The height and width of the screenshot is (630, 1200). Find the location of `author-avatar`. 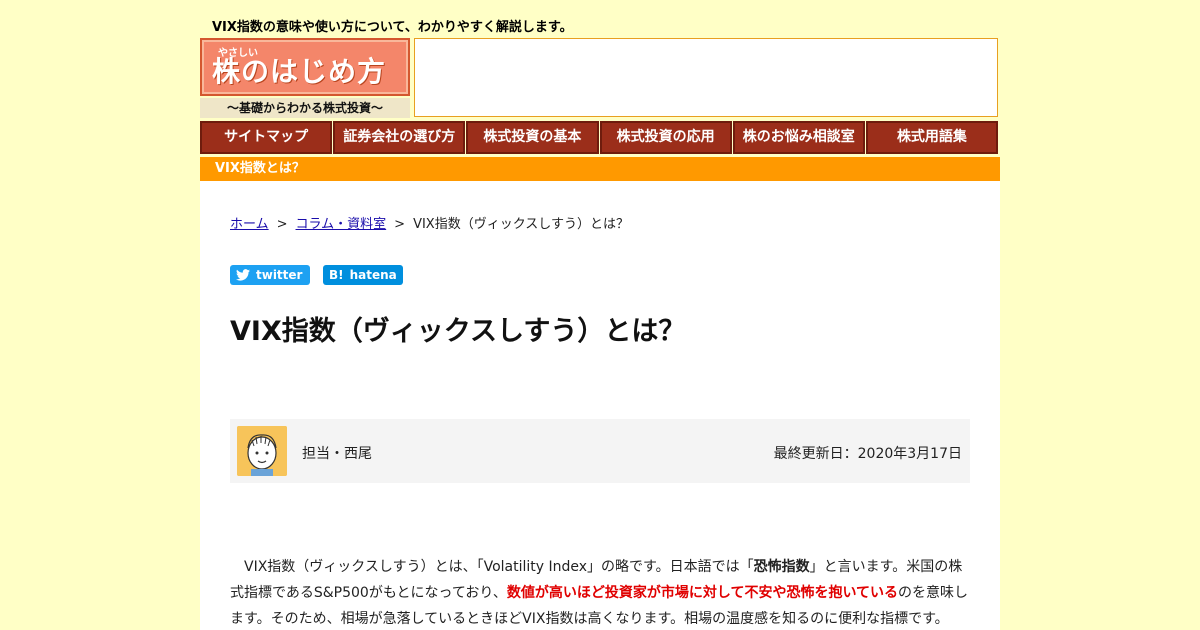

author-avatar is located at coordinates (262, 451).